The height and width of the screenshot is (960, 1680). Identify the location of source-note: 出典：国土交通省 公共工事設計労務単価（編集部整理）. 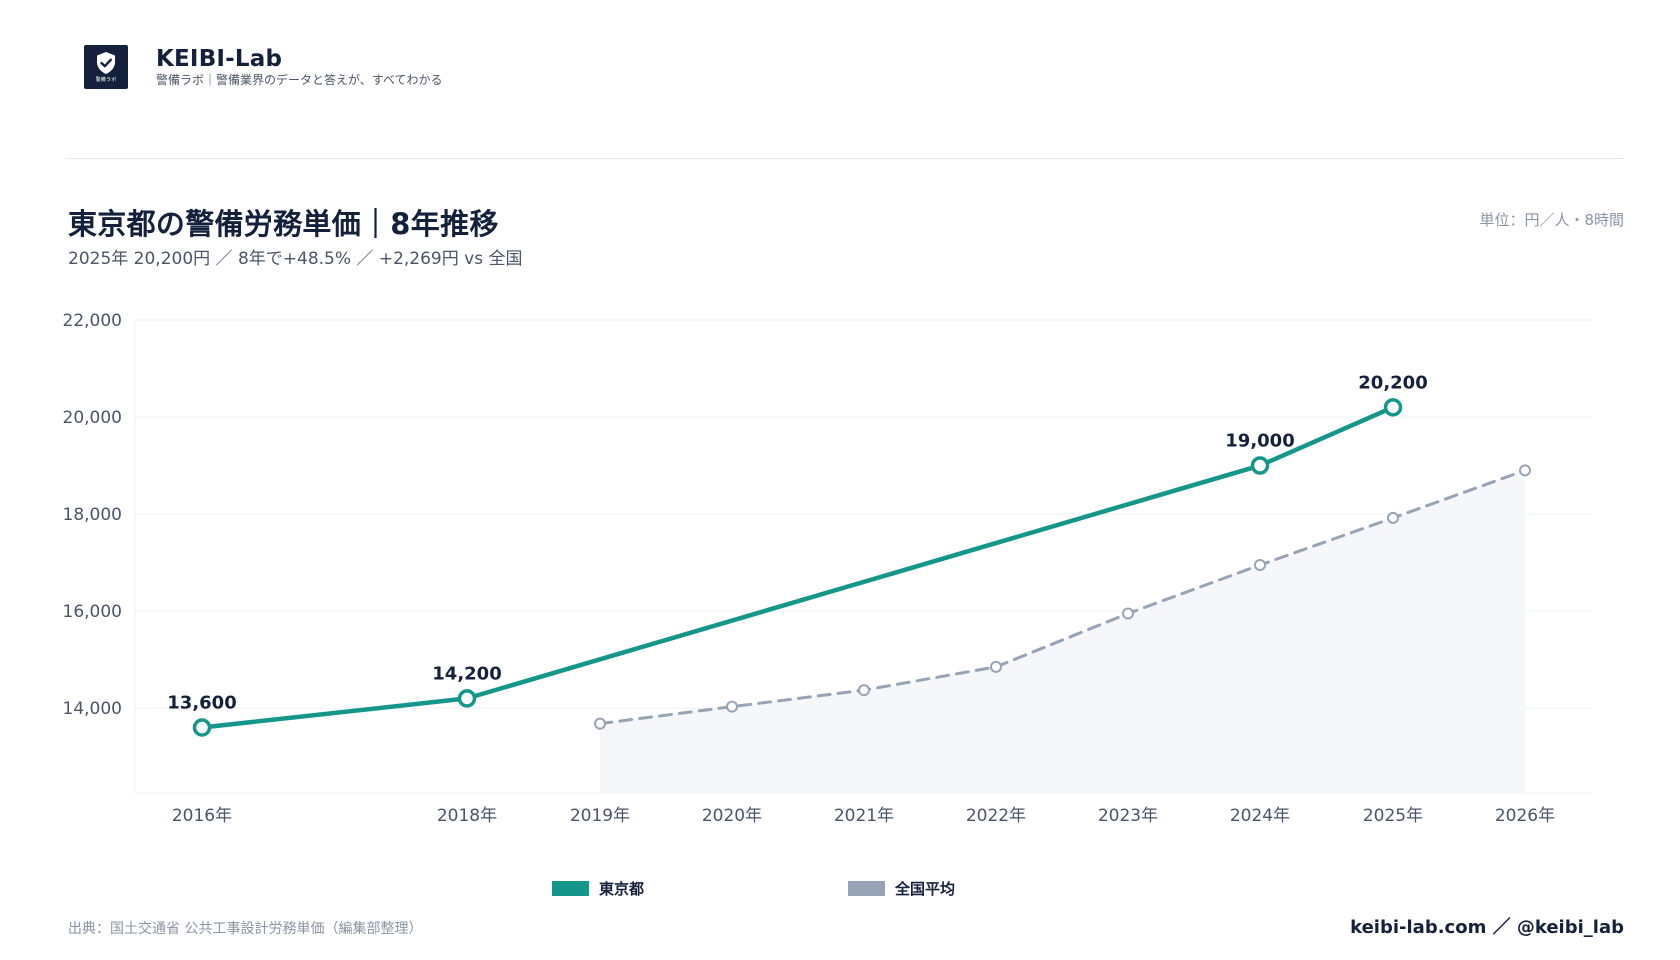
(245, 929).